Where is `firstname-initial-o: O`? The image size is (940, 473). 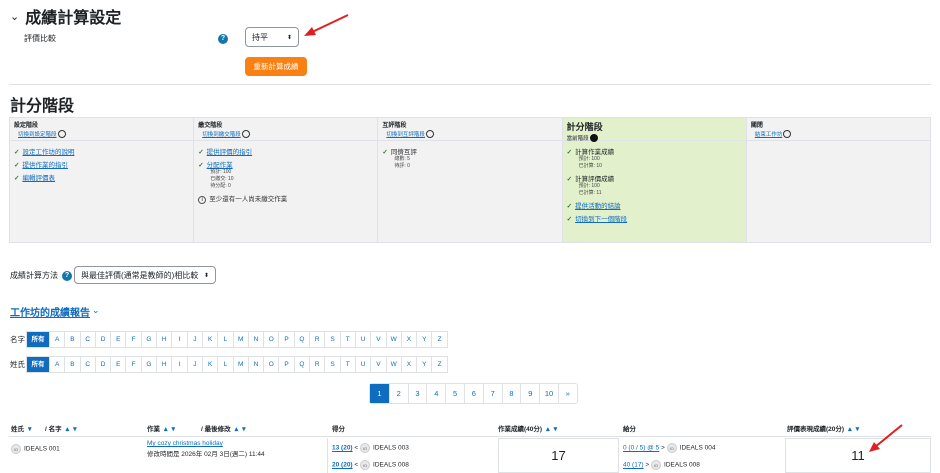
firstname-initial-o: O is located at coordinates (270, 339).